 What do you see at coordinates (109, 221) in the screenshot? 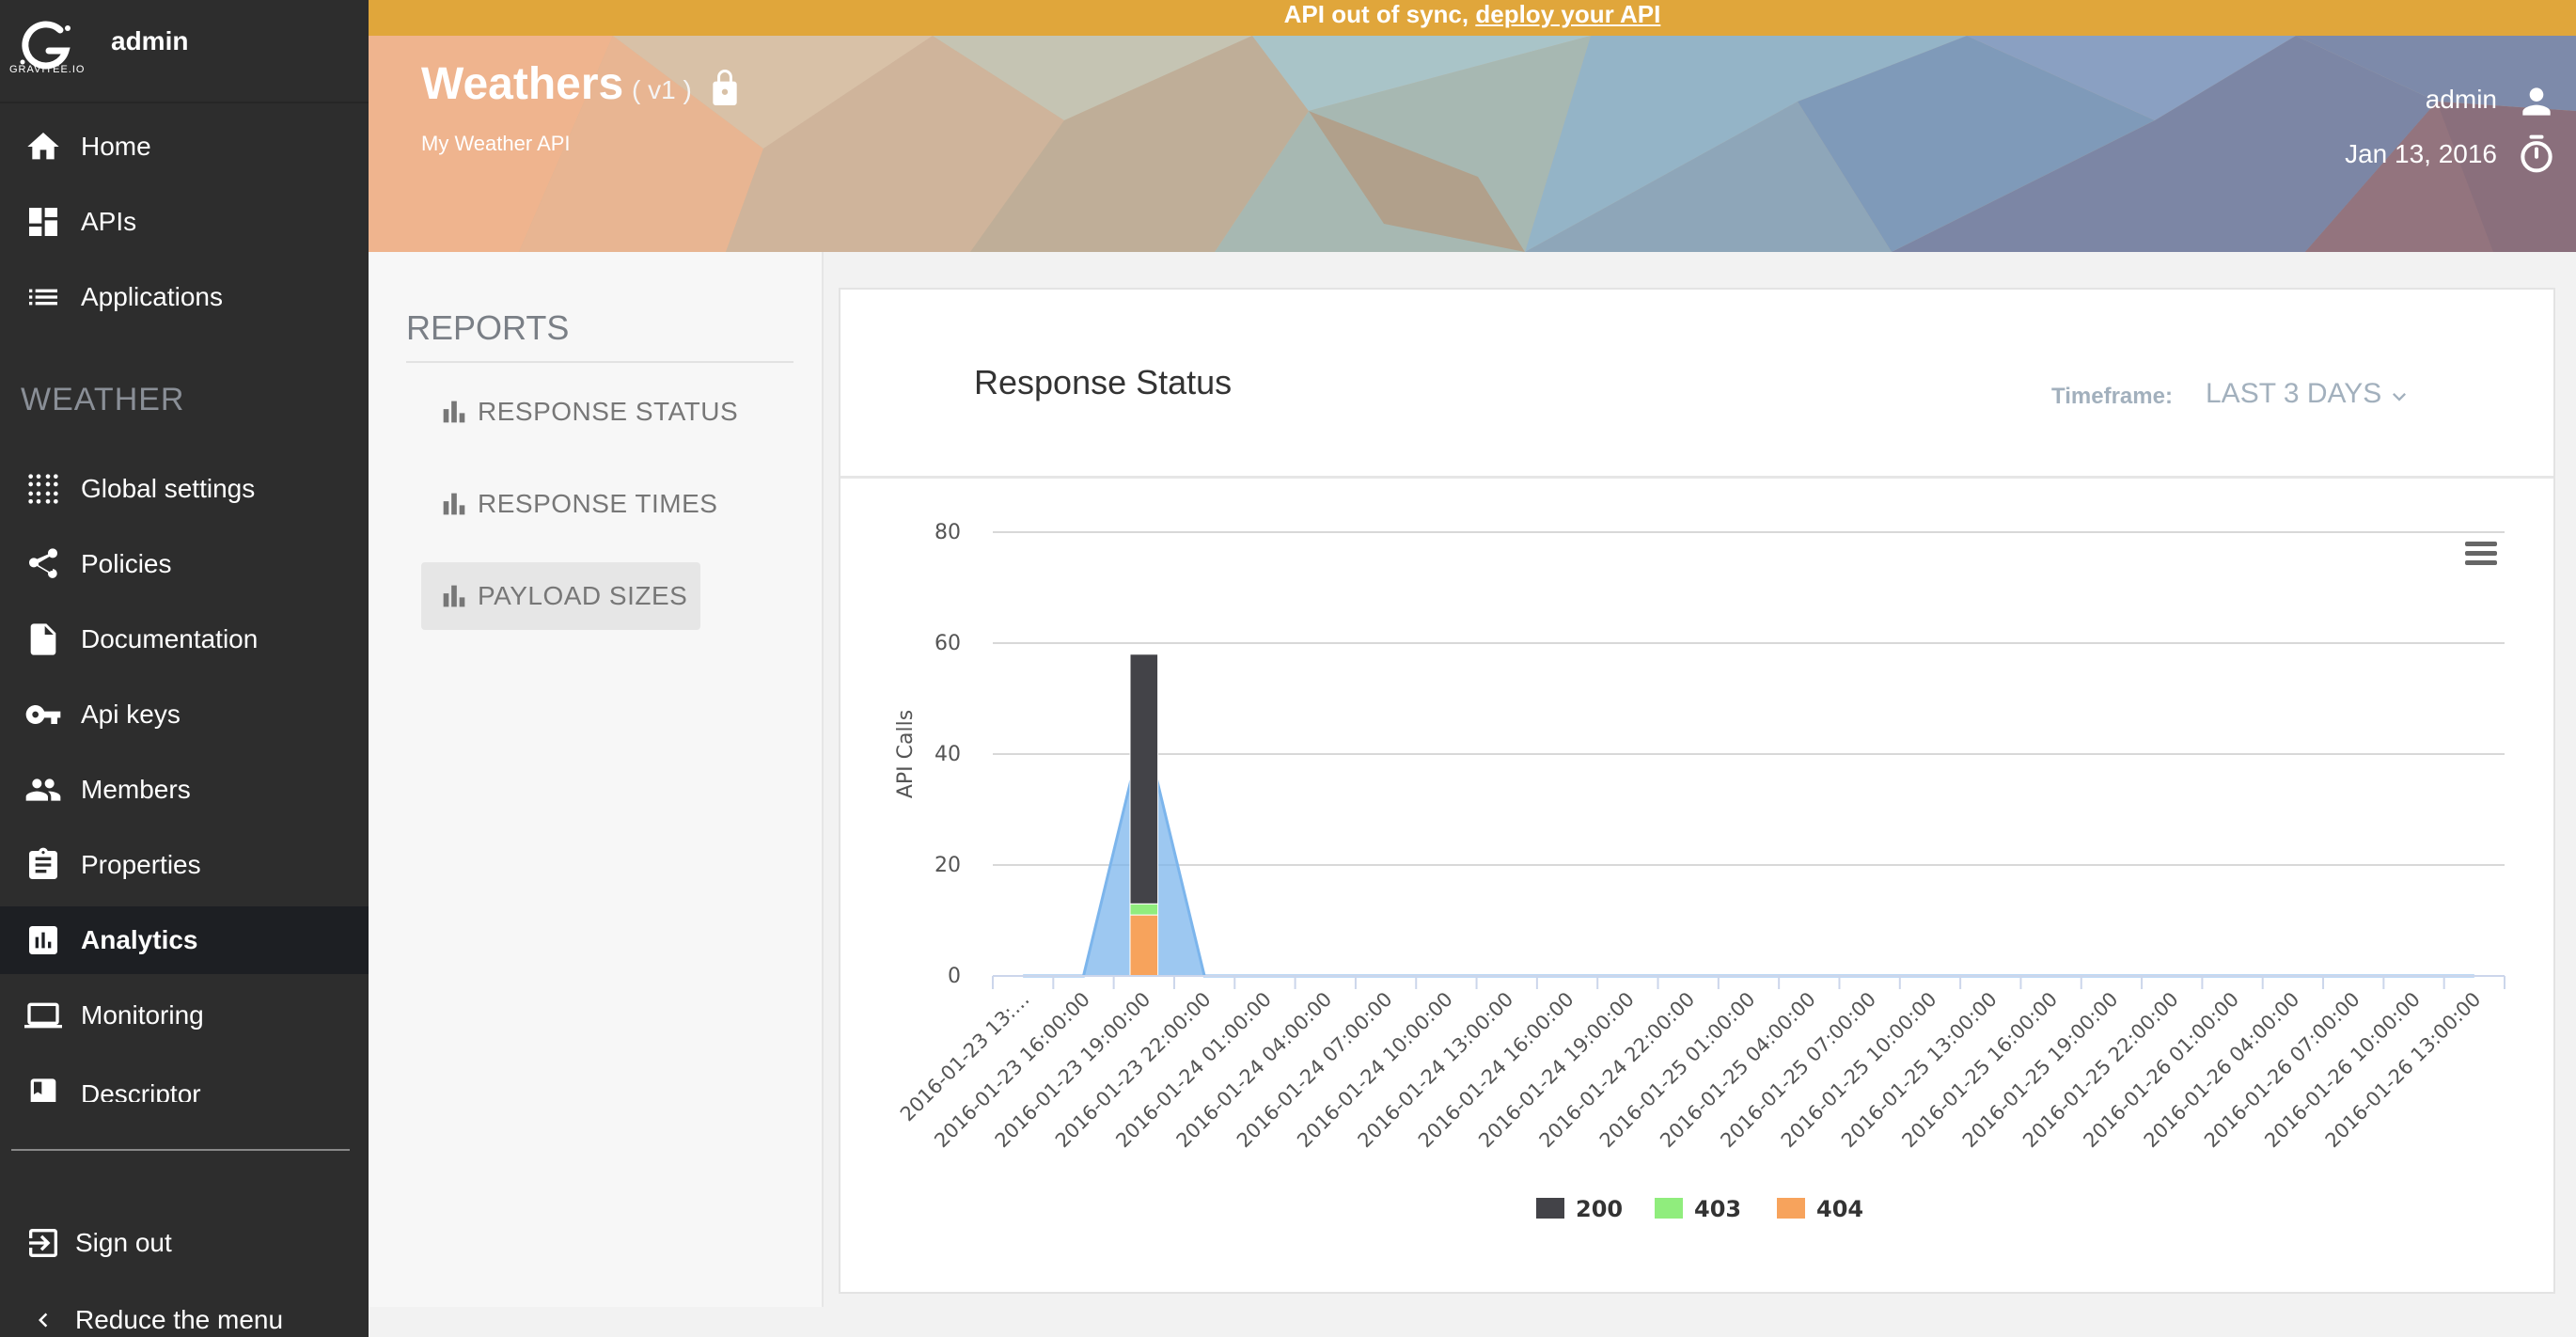
I see `sidebar-item-label: APIs` at bounding box center [109, 221].